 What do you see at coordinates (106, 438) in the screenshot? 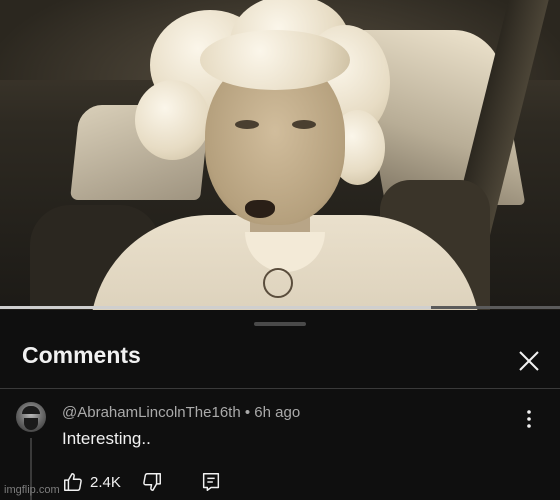
I see `comment-text: Interesting..` at bounding box center [106, 438].